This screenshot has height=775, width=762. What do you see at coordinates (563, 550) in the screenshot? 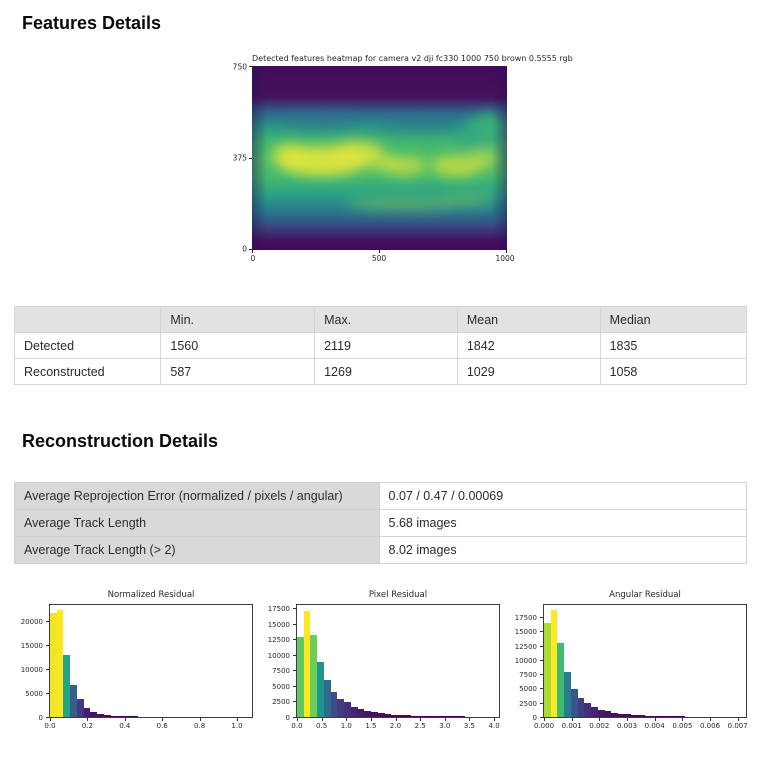
I see `metric-value-cell: 8.02 images` at bounding box center [563, 550].